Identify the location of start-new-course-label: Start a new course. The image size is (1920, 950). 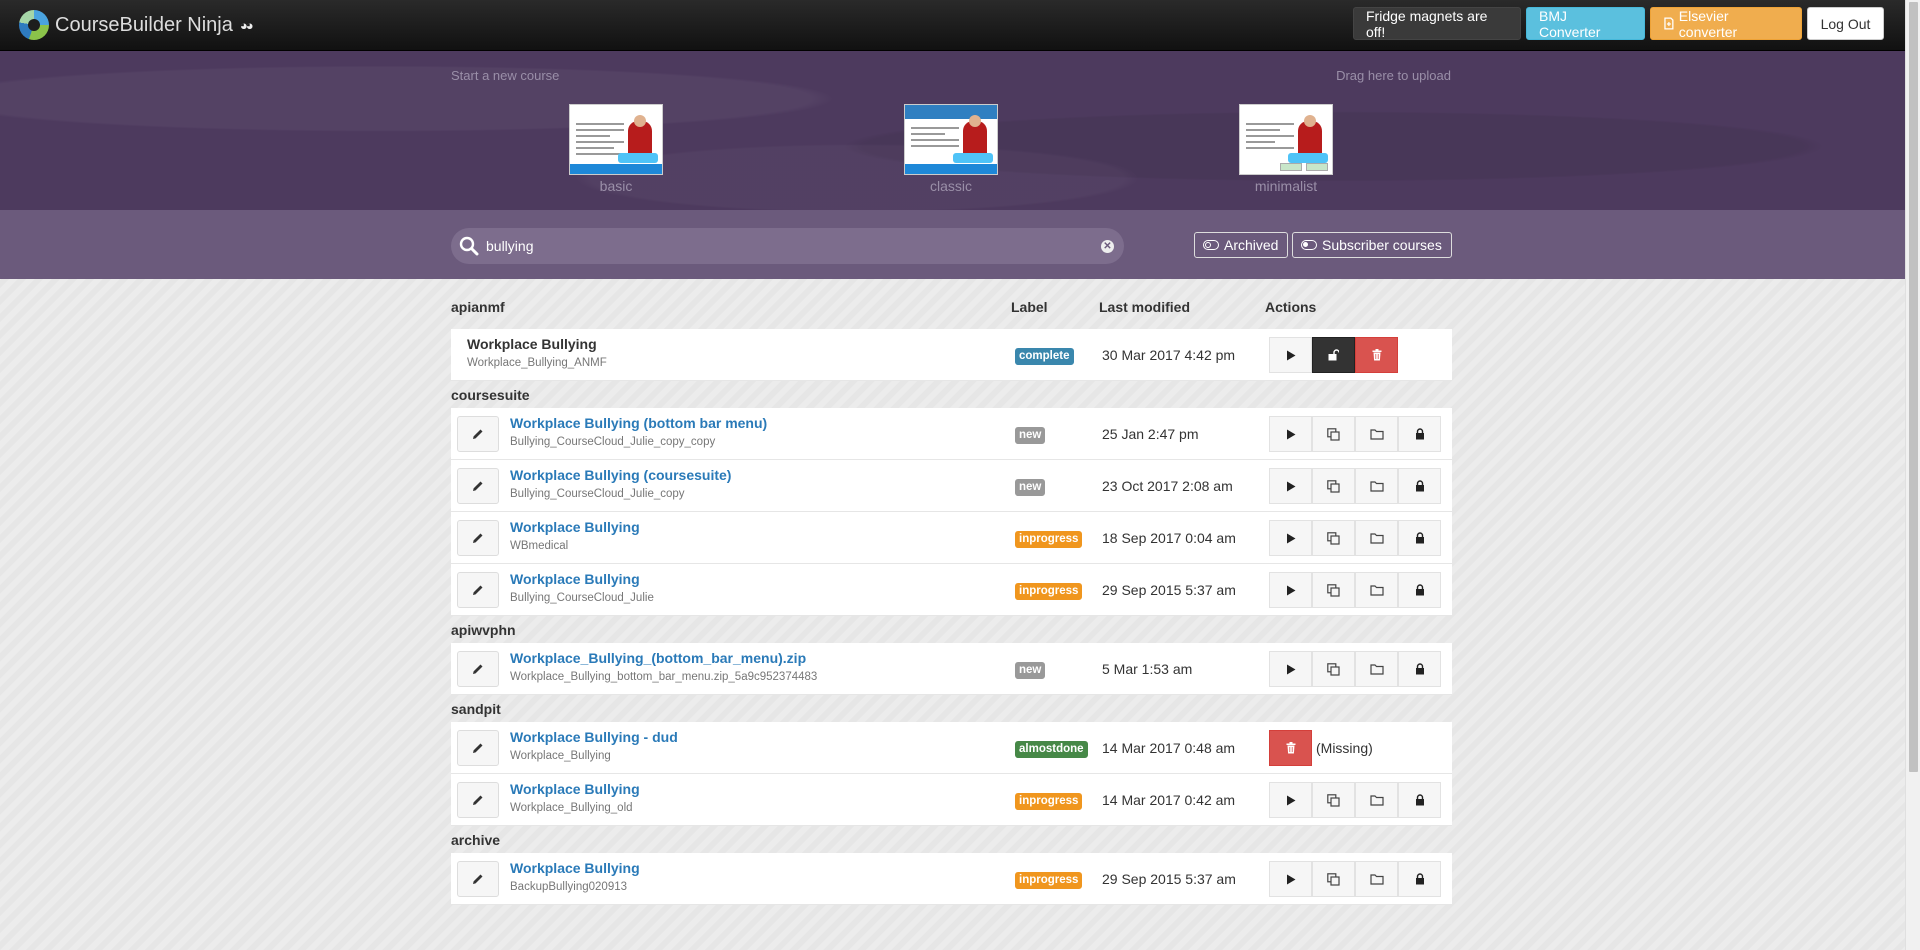
(505, 75).